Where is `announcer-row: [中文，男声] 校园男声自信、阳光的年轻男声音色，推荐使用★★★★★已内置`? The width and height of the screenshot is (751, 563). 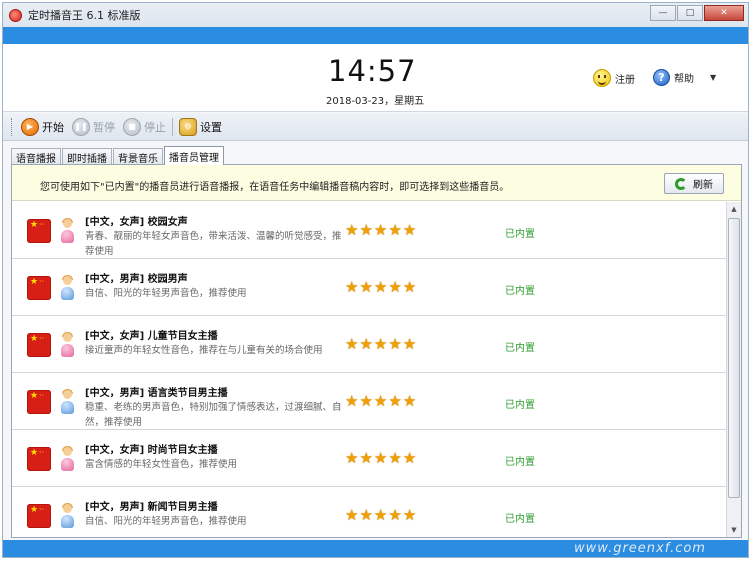 announcer-row: [中文，男声] 校园男声自信、阳光的年轻男声音色，推荐使用★★★★★已内置 is located at coordinates (369, 287).